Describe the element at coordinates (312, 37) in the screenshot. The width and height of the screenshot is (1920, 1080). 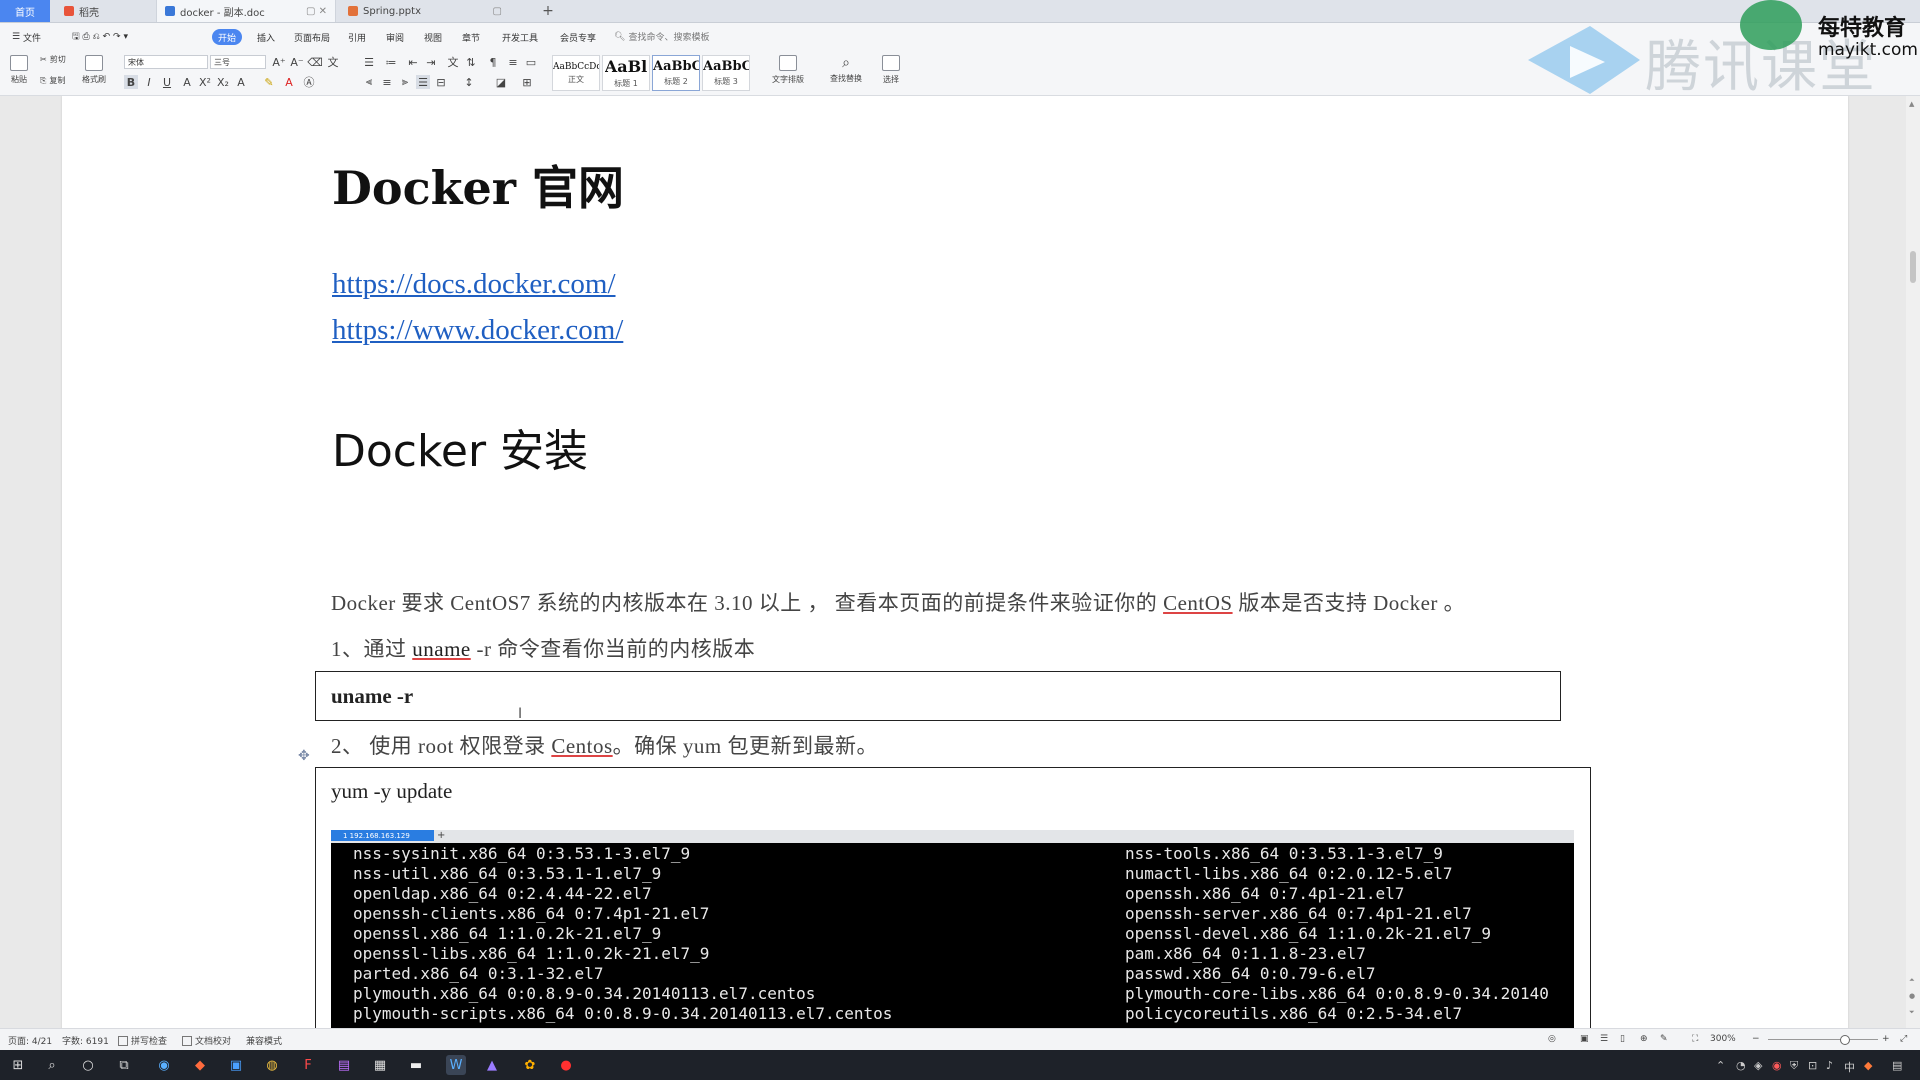
I see `menu-page-layout: 页面布局` at that location.